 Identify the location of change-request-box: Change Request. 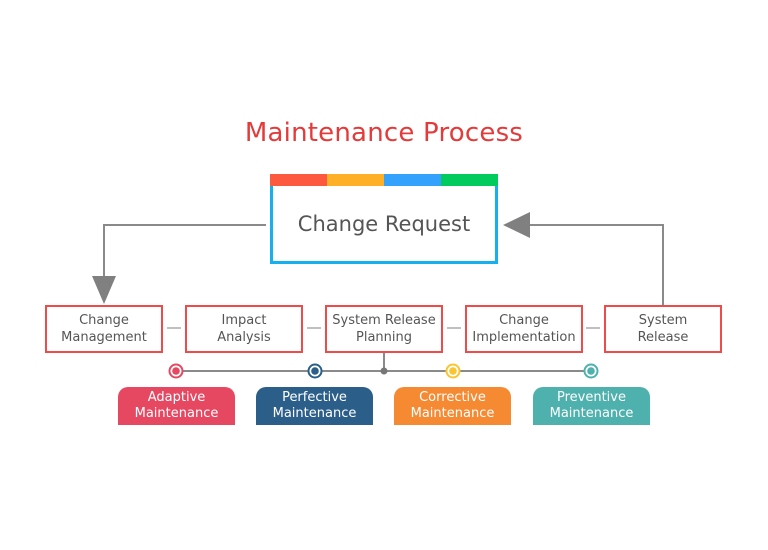
(384, 225).